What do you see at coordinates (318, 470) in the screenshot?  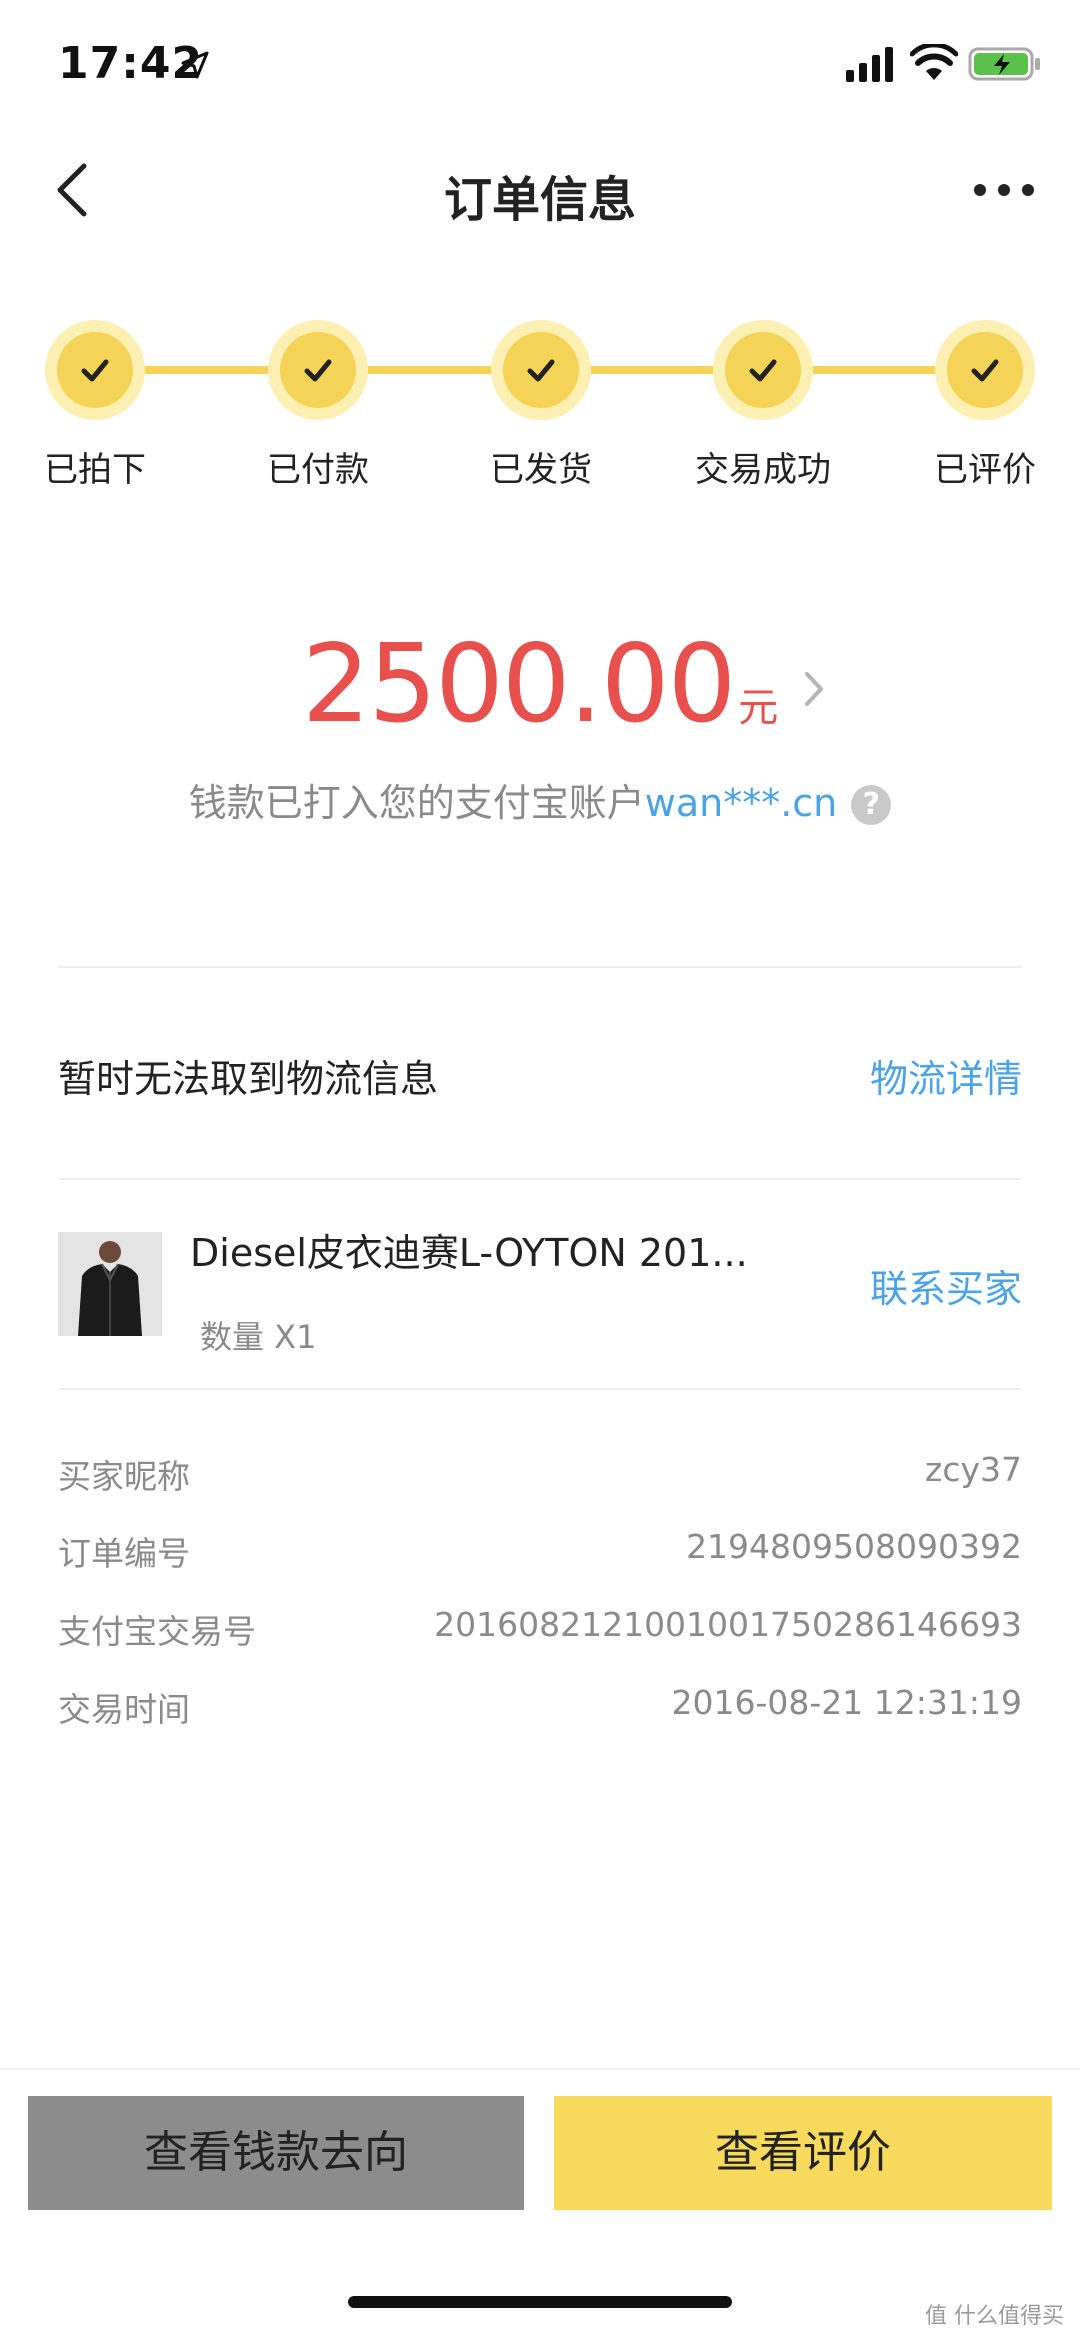 I see `step-label-paid: 已付款` at bounding box center [318, 470].